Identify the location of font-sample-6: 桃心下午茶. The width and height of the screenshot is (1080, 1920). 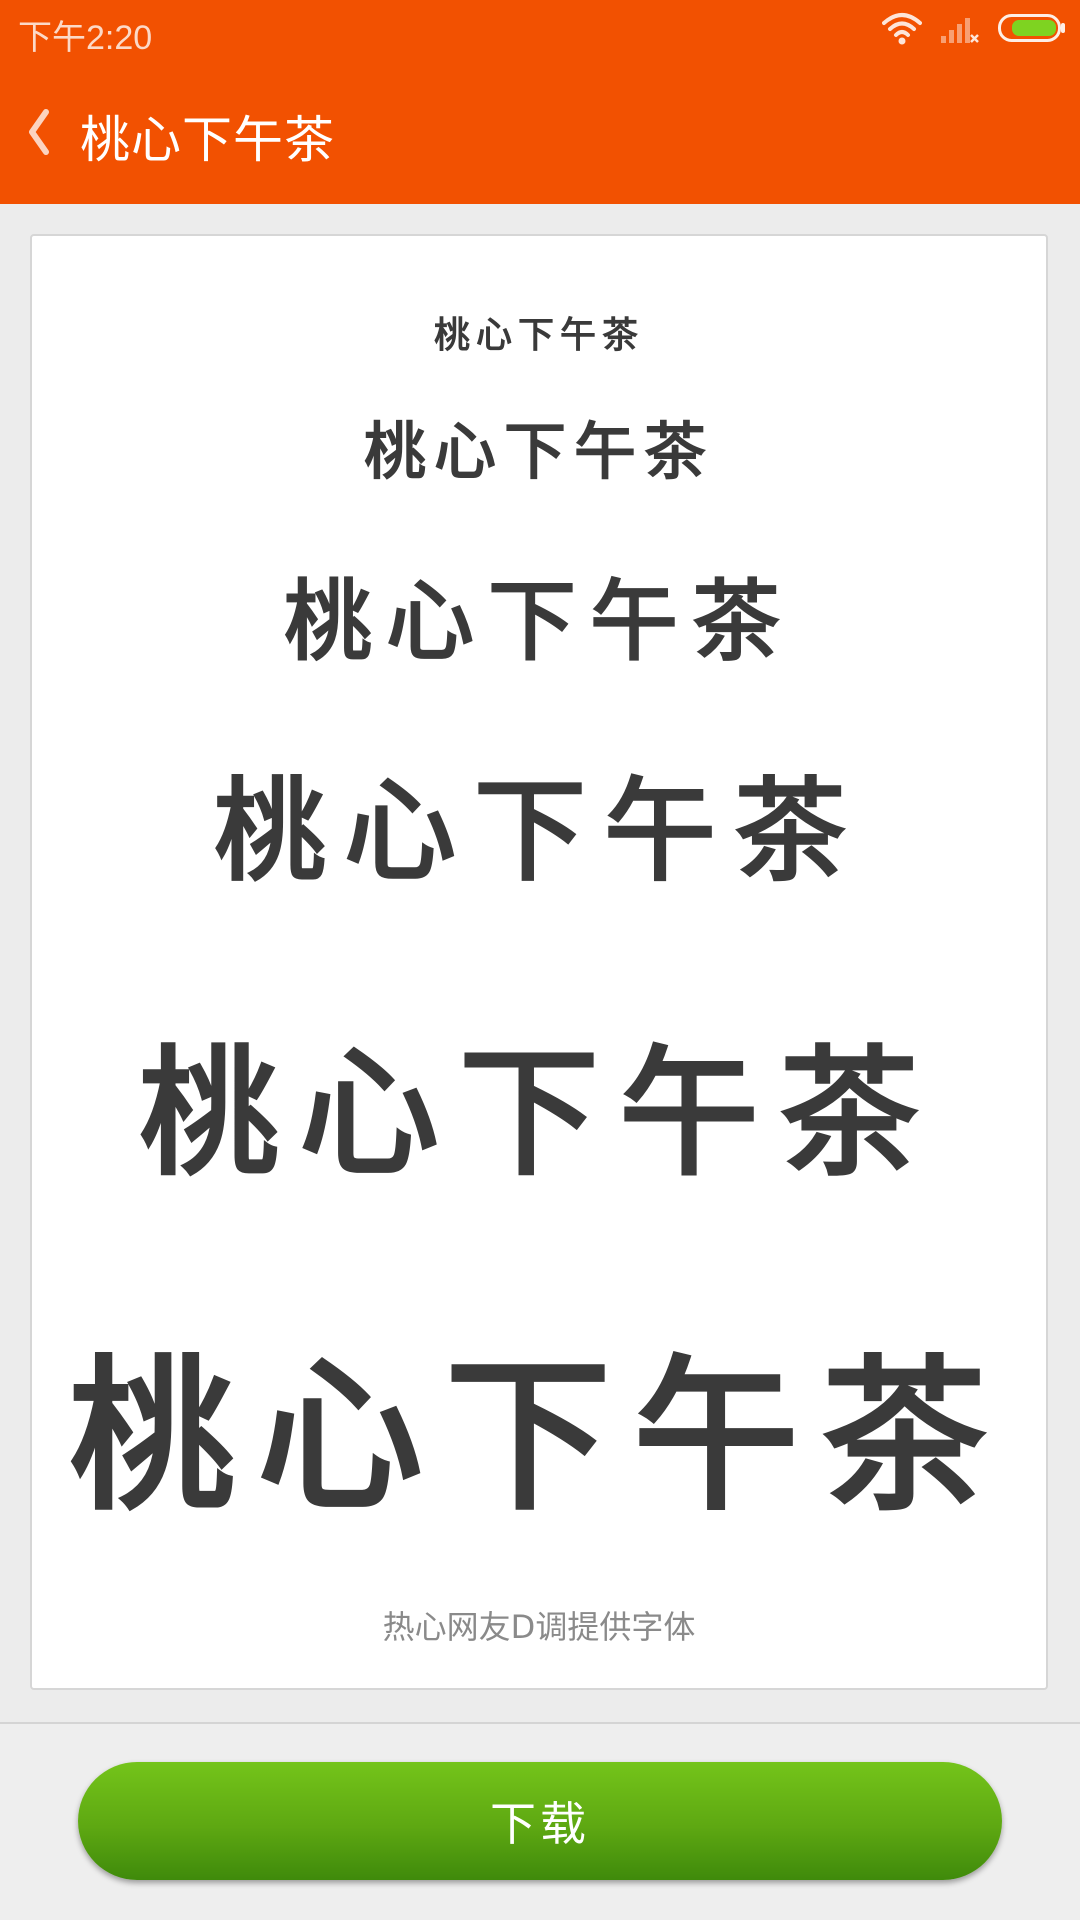
(539, 1436).